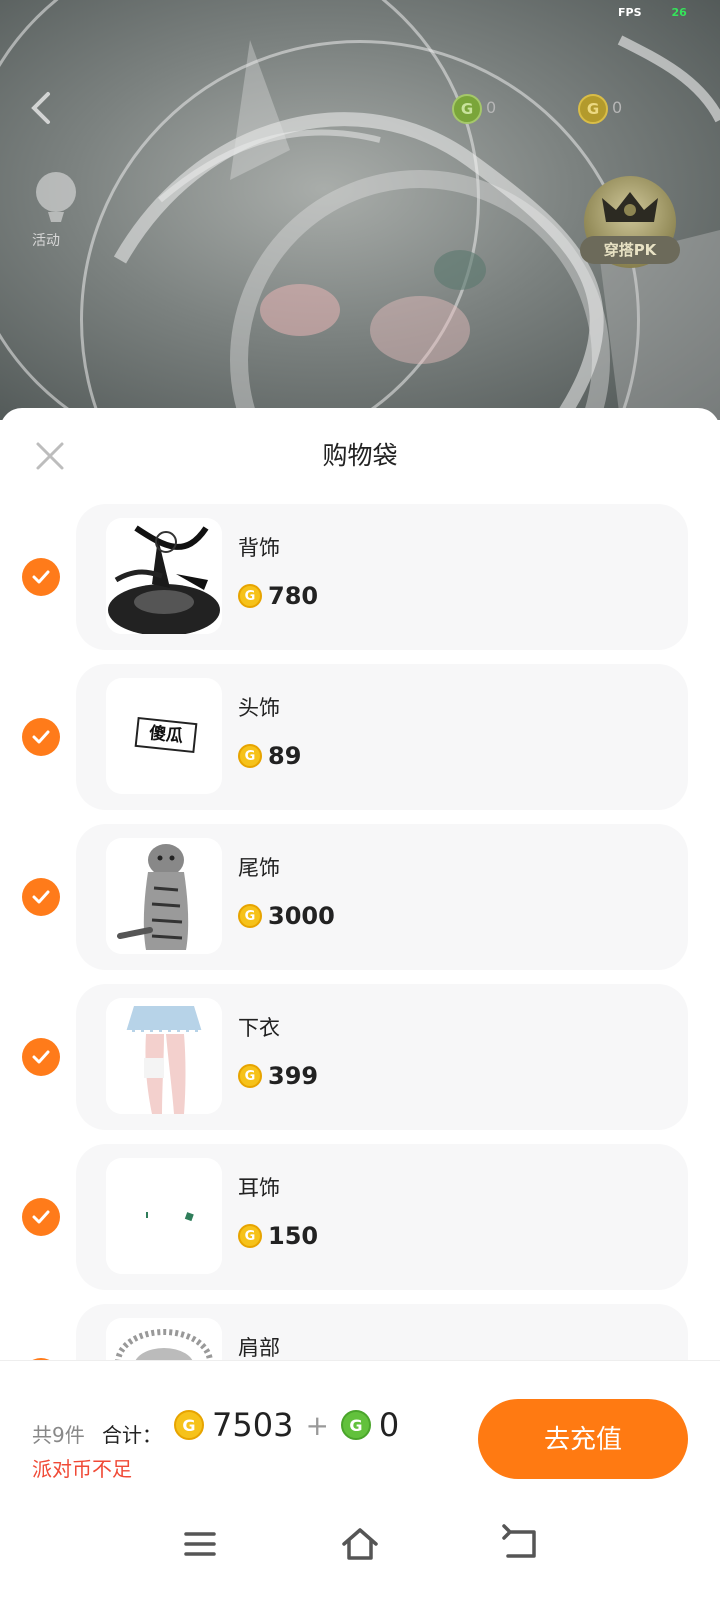 The height and width of the screenshot is (1600, 720). I want to click on item-price-value: 89, so click(285, 756).